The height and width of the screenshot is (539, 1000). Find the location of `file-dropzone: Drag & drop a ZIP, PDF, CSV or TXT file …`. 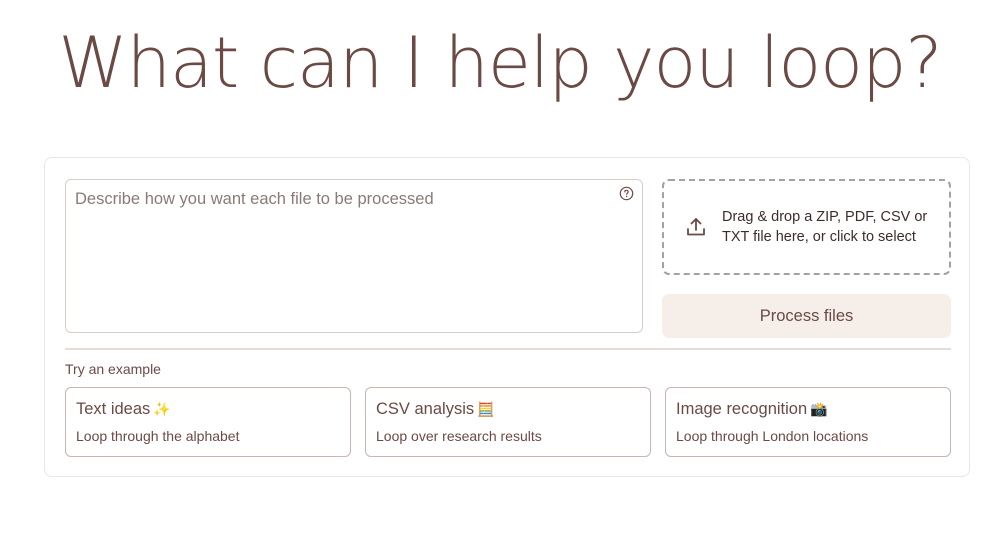

file-dropzone: Drag & drop a ZIP, PDF, CSV or TXT file … is located at coordinates (806, 227).